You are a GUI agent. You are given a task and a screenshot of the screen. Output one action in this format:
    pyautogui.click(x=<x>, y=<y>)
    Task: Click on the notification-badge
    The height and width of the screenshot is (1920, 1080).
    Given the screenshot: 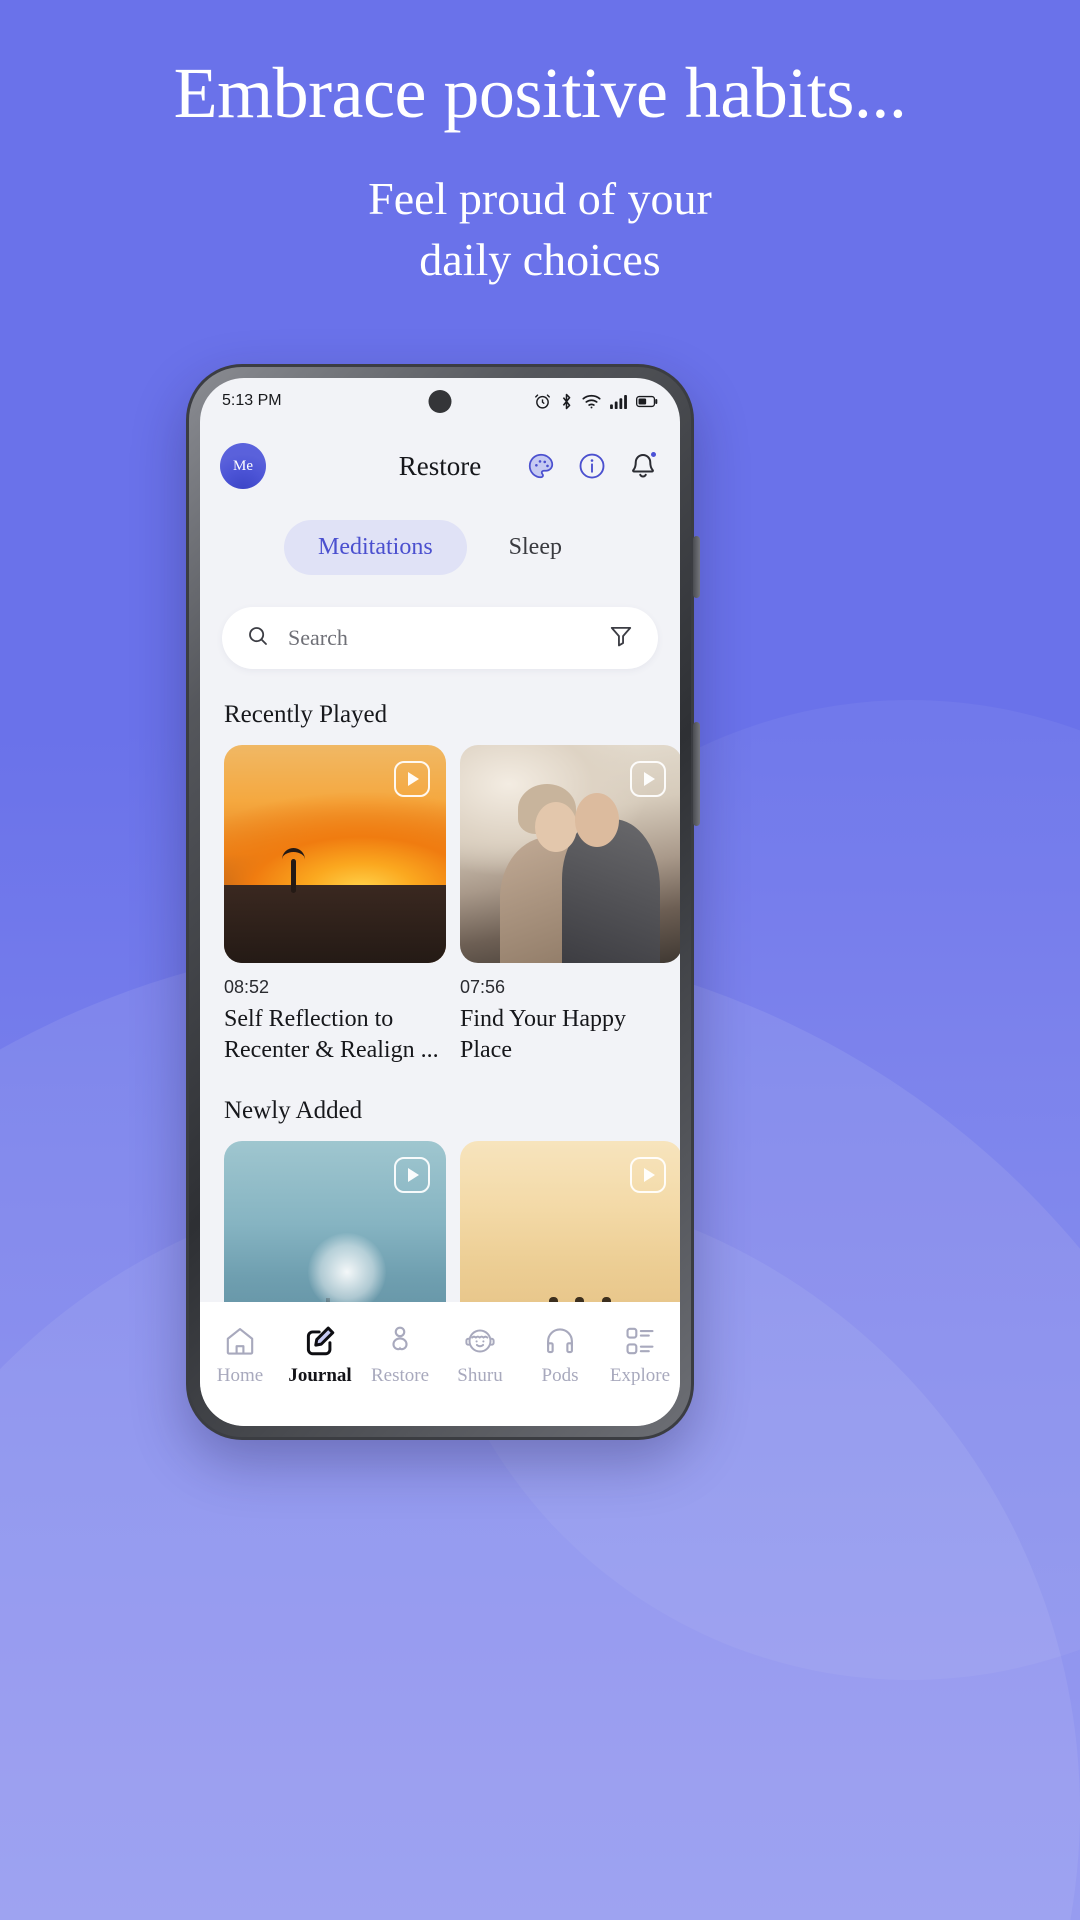 What is the action you would take?
    pyautogui.click(x=653, y=454)
    